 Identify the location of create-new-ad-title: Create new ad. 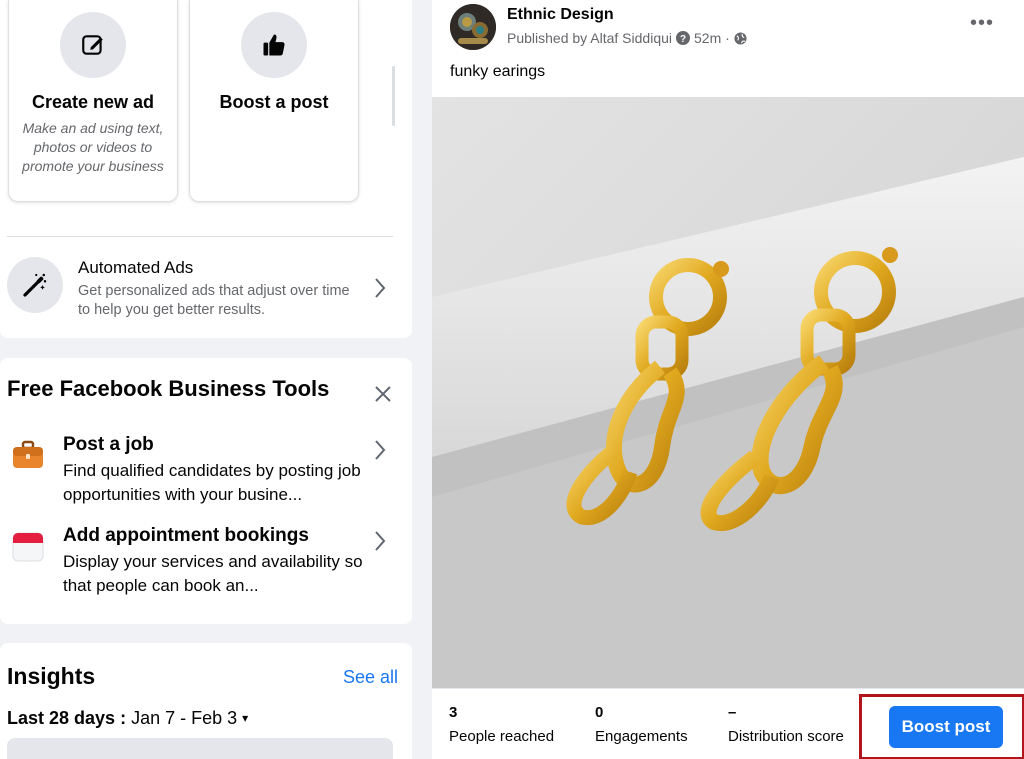
(93, 102).